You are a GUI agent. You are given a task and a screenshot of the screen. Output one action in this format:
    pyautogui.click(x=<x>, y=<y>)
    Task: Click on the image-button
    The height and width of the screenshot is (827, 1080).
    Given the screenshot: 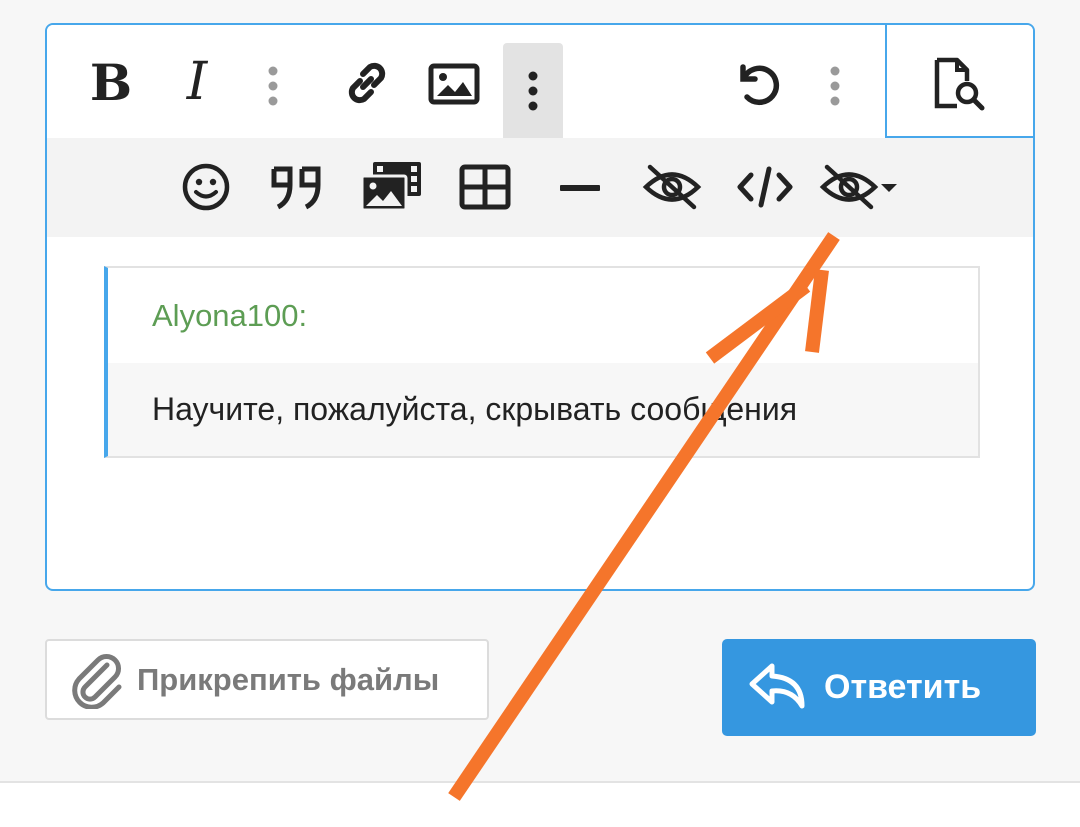 What is the action you would take?
    pyautogui.click(x=454, y=84)
    